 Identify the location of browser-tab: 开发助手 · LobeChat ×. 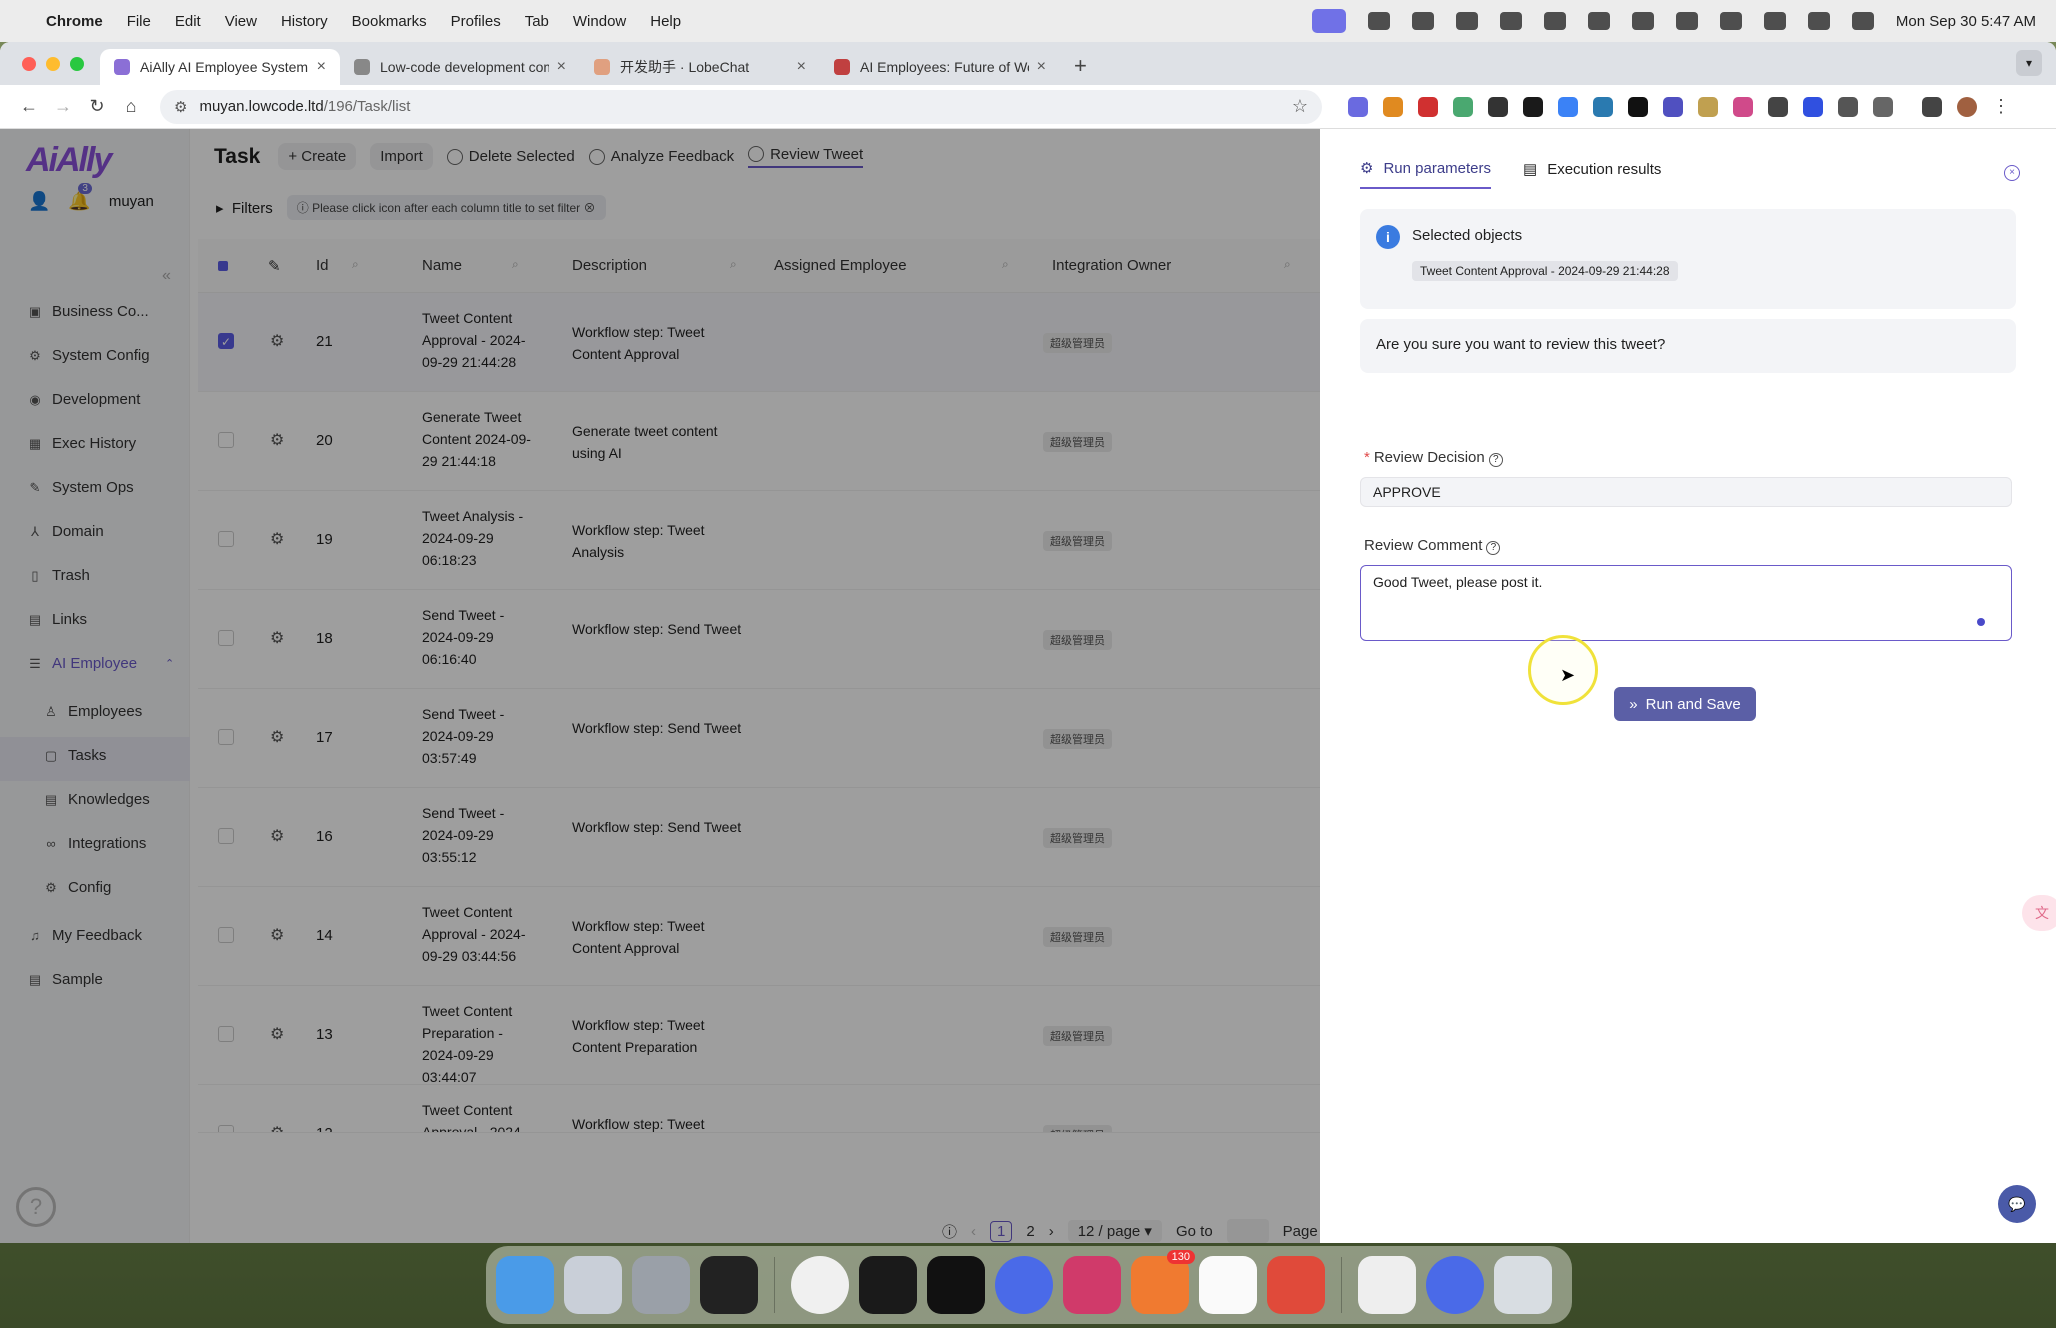
(700, 67).